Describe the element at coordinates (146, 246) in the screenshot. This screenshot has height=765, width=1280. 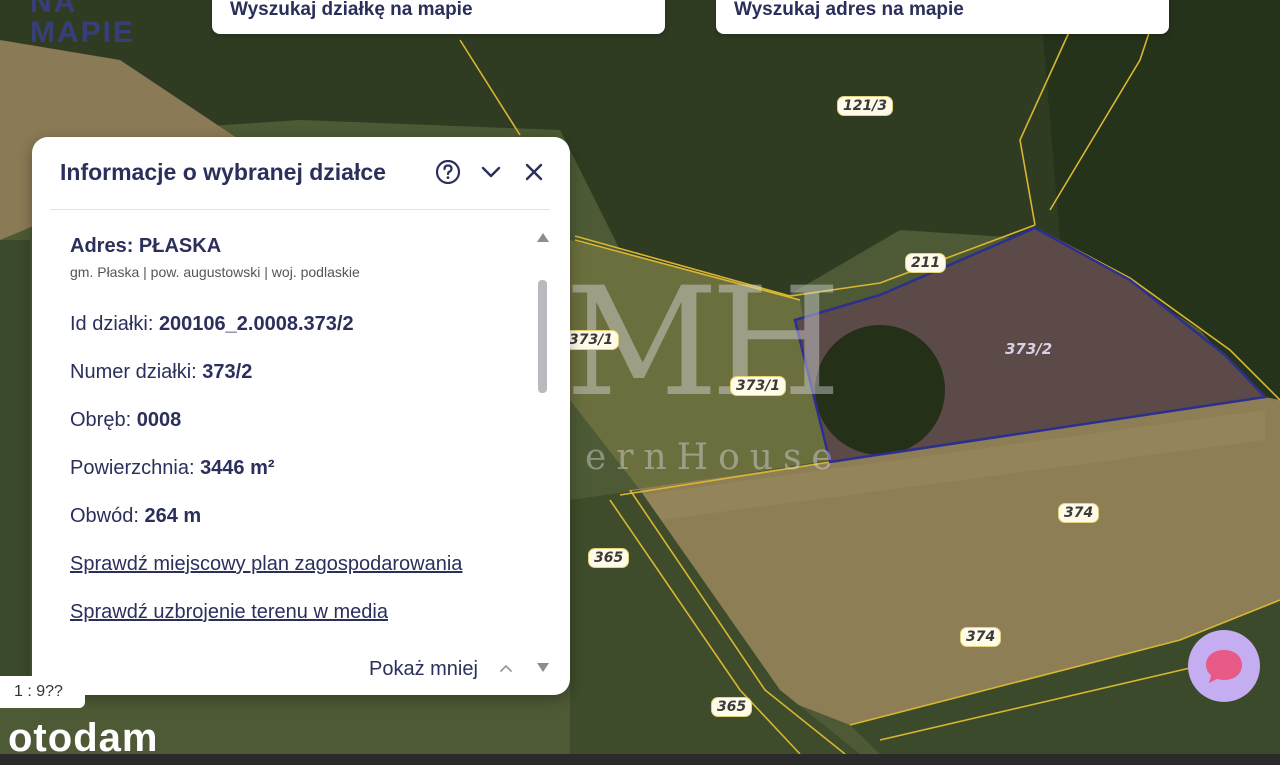
I see `parcel-address: Adres: PŁASKA` at that location.